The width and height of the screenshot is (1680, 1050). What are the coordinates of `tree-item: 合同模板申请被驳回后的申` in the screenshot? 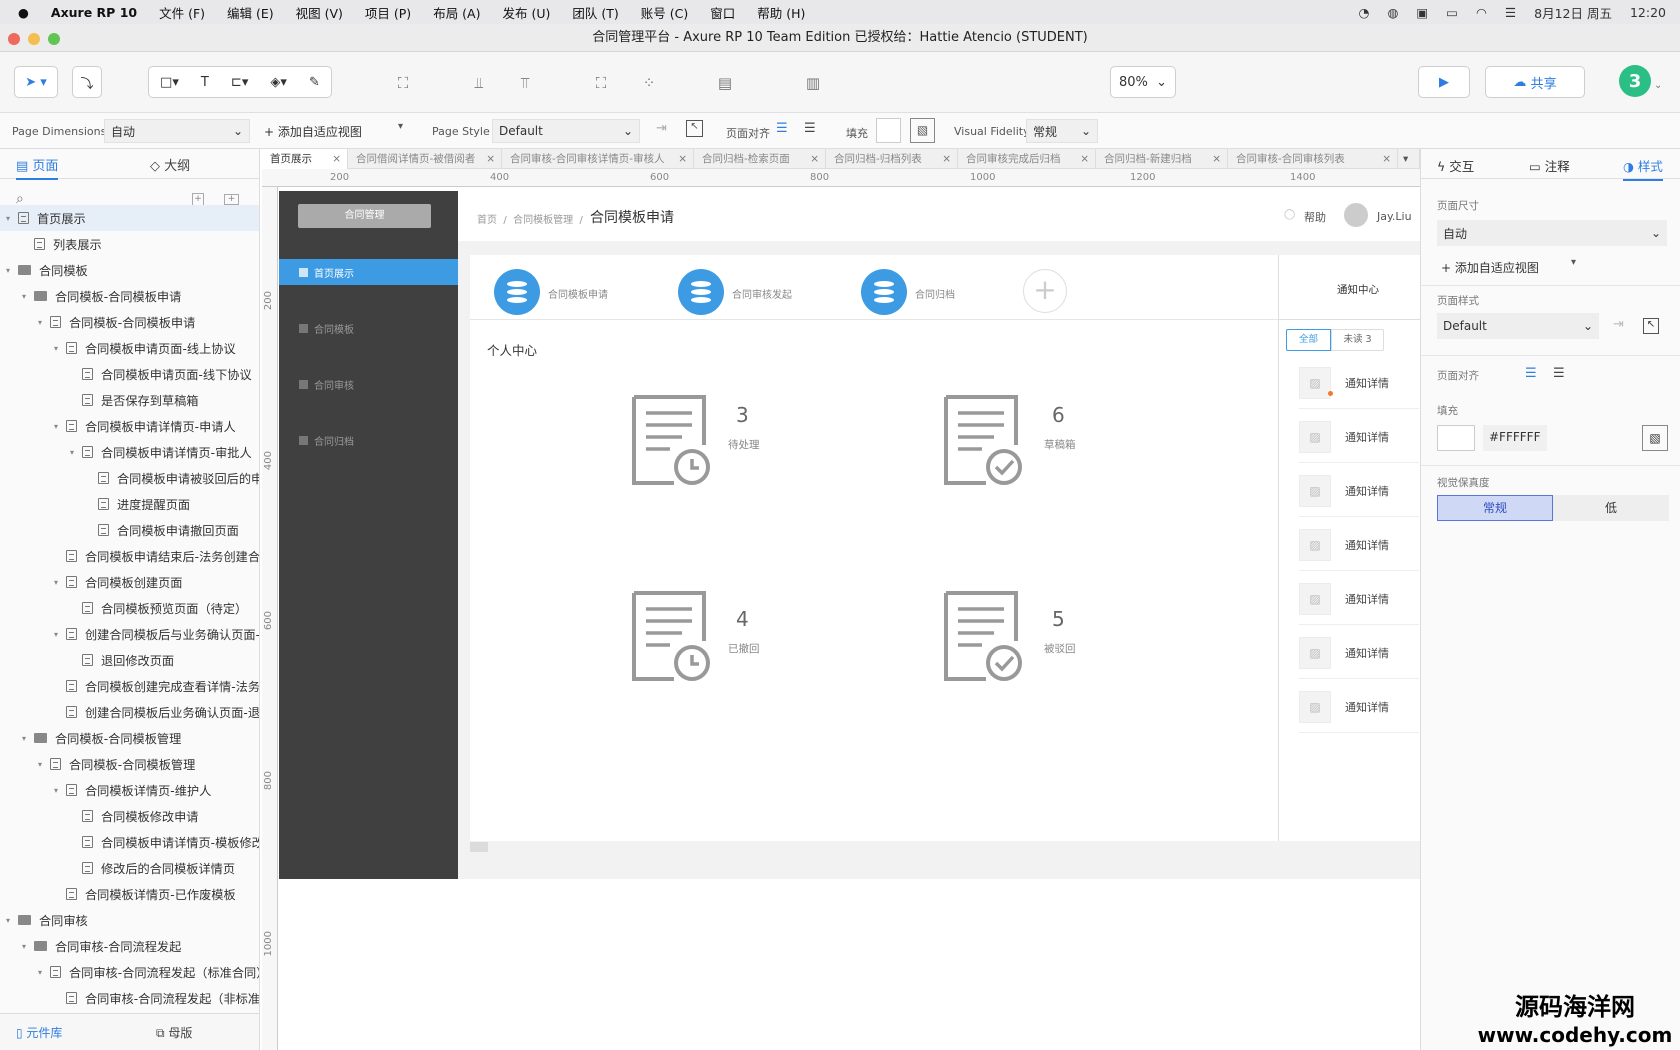 It's located at (129, 478).